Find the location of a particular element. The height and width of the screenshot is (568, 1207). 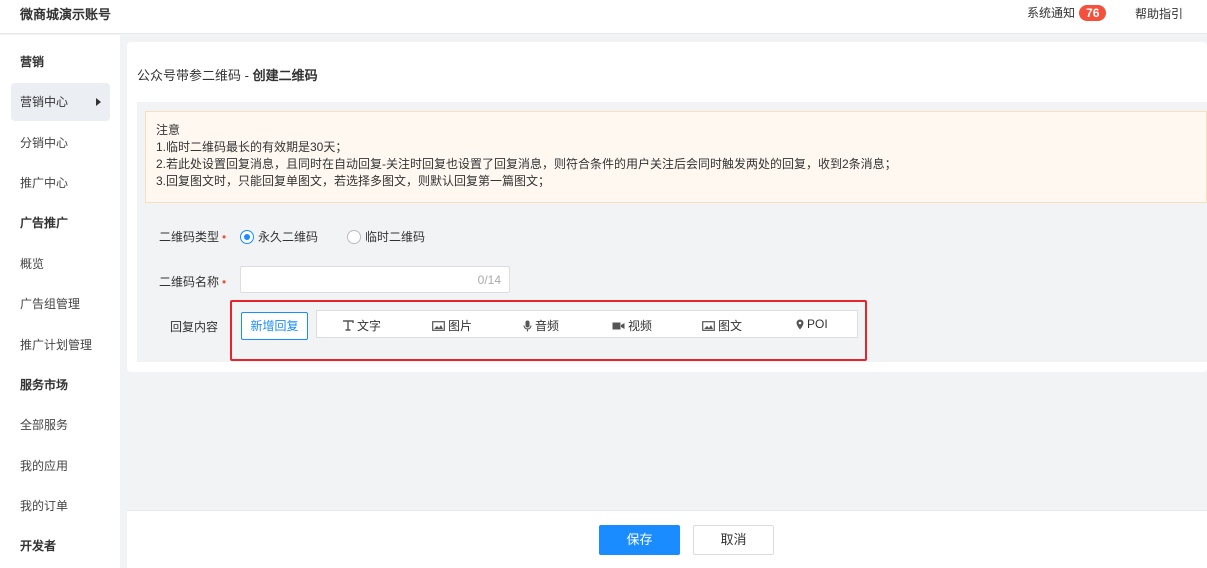

sidebar-item-campaign-management: 推广计划管理 is located at coordinates (60, 345).